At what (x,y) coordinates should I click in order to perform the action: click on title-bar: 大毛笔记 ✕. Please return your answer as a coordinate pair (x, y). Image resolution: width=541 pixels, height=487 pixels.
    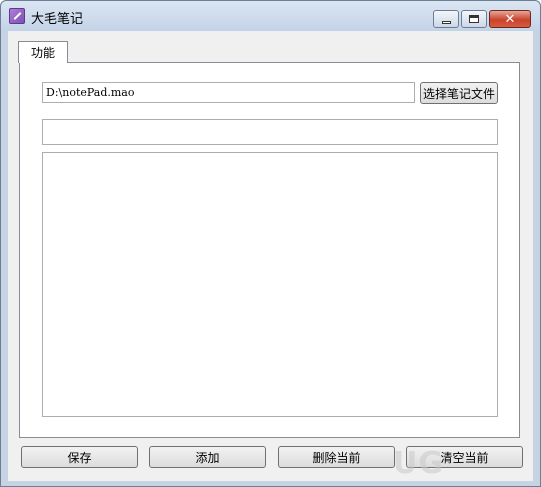
    Looking at the image, I should click on (270, 16).